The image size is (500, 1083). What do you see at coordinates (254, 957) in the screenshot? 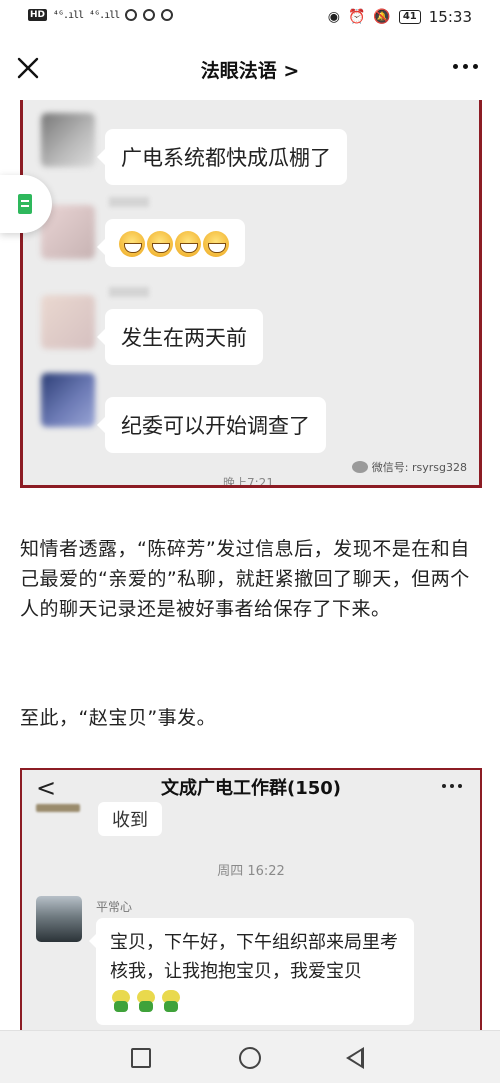
I see `message-text: 宝贝，下午好，下午组织部来局里考核我，让我抱抱宝贝，我爱宝贝` at bounding box center [254, 957].